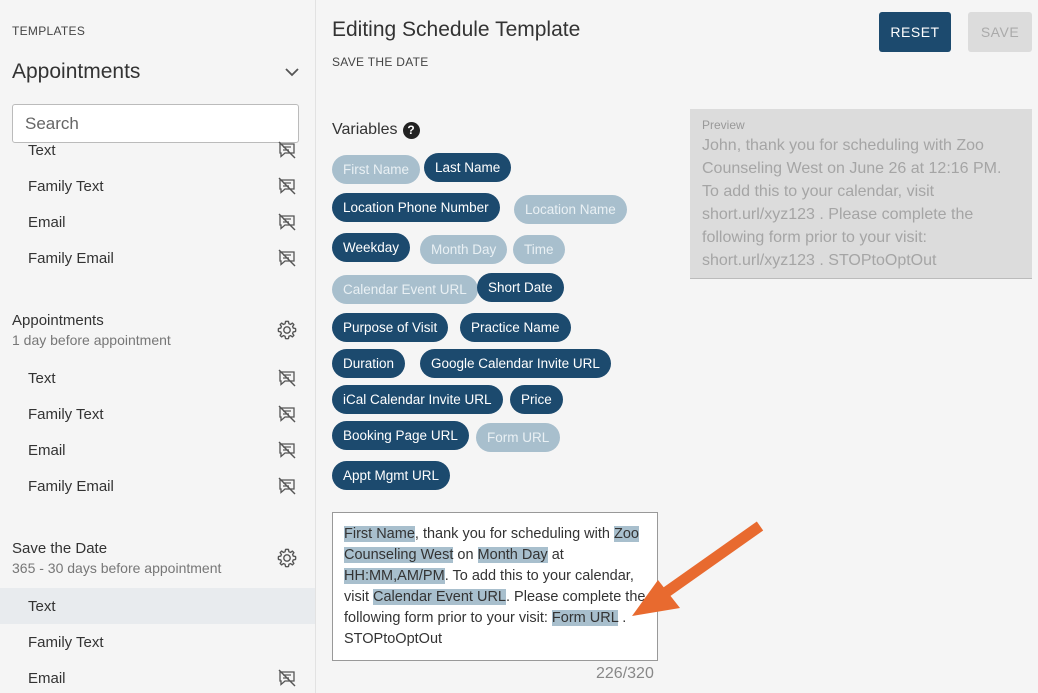 This screenshot has width=1038, height=693. I want to click on templates-label: TEMPLATES, so click(49, 31).